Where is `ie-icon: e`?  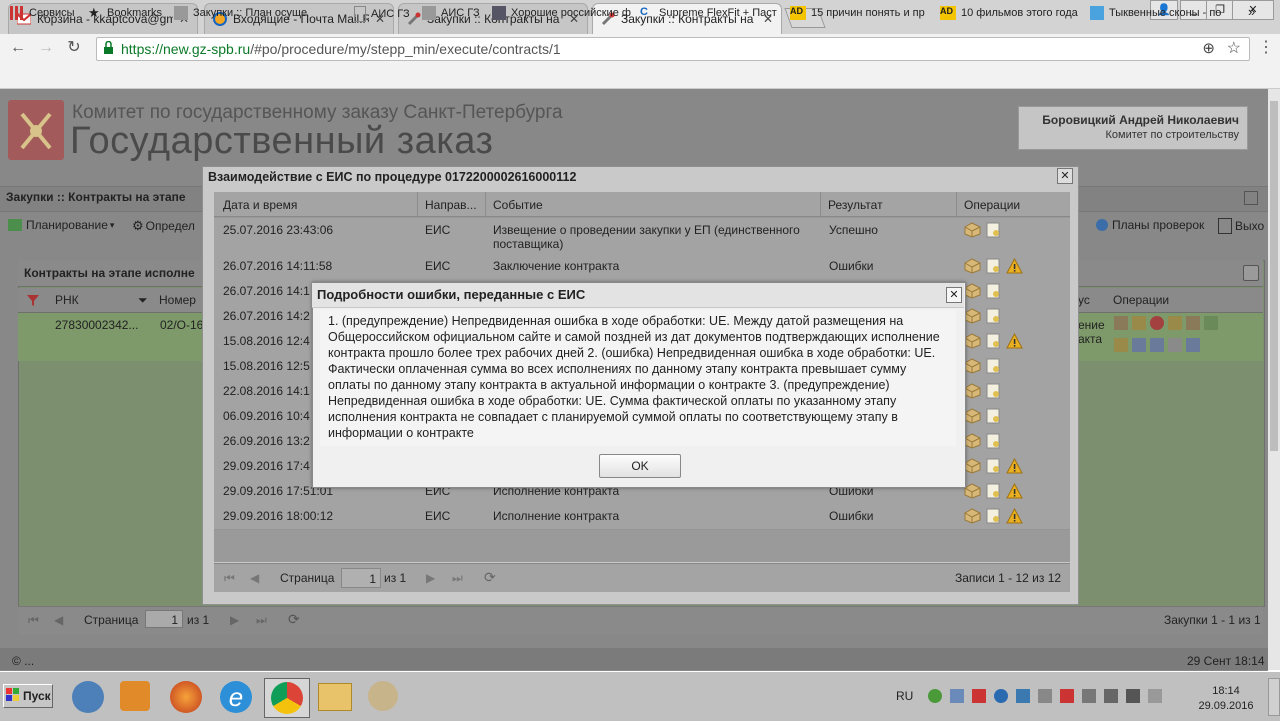
ie-icon: e is located at coordinates (236, 697).